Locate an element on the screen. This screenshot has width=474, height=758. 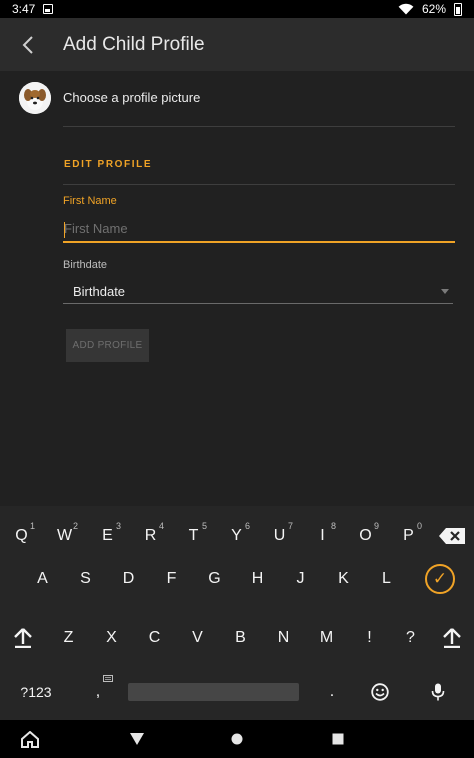
home-button is located at coordinates (30, 739).